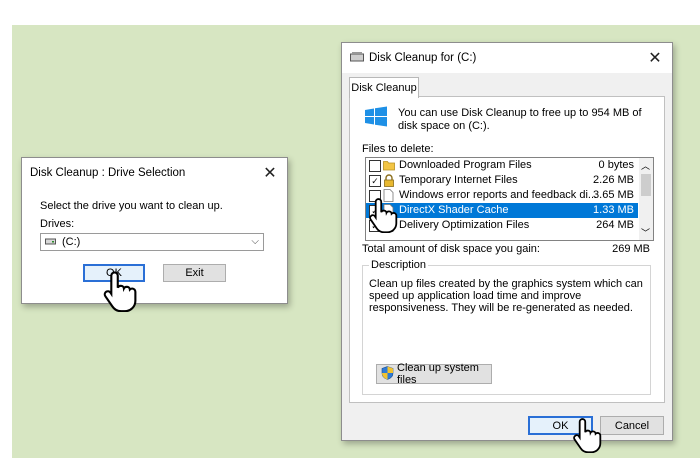  Describe the element at coordinates (613, 210) in the screenshot. I see `file-size: 1.33 MB` at that location.